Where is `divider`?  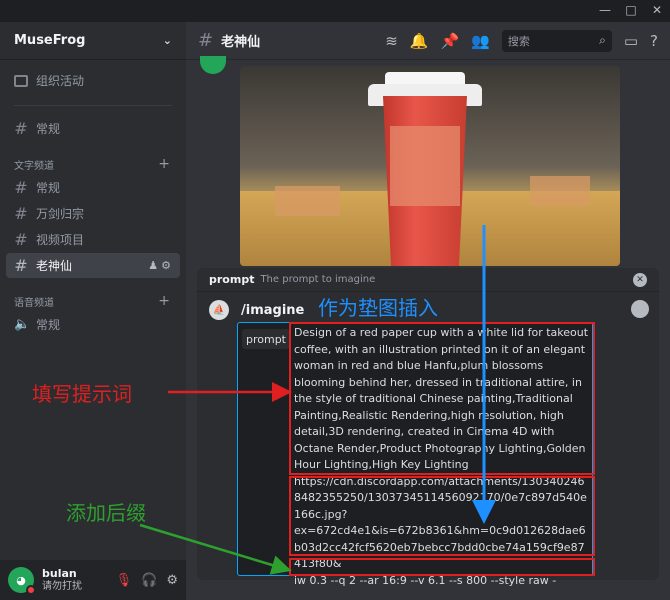 divider is located at coordinates (93, 100).